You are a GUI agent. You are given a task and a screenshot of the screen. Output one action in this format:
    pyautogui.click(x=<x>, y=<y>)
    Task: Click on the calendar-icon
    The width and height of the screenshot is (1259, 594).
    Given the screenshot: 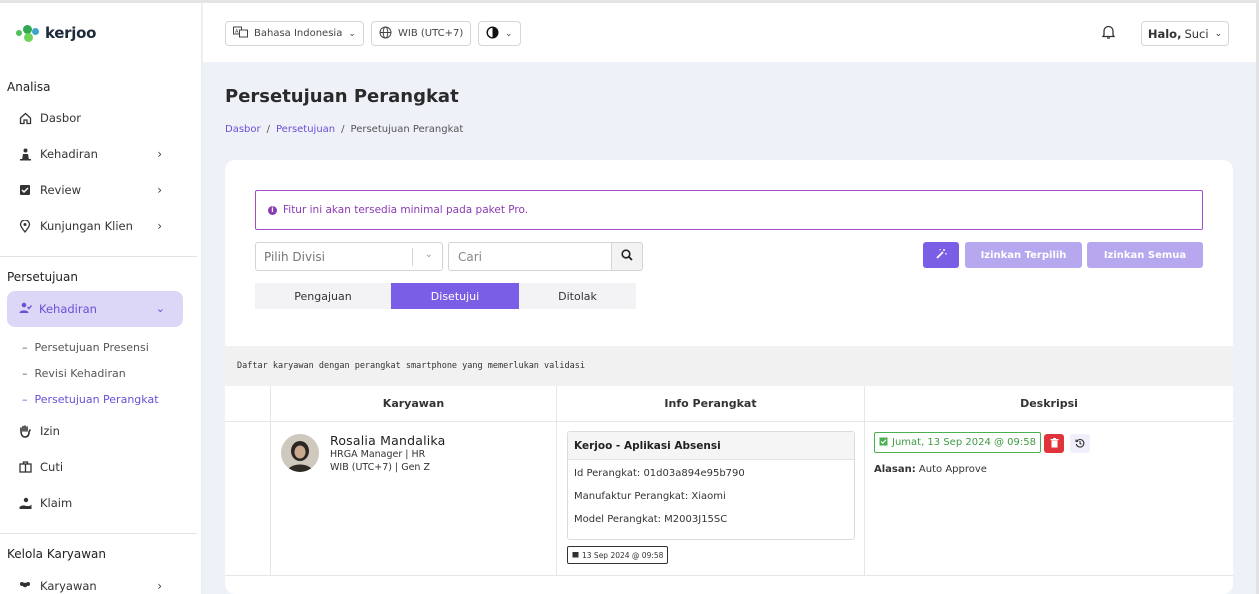 What is the action you would take?
    pyautogui.click(x=25, y=467)
    